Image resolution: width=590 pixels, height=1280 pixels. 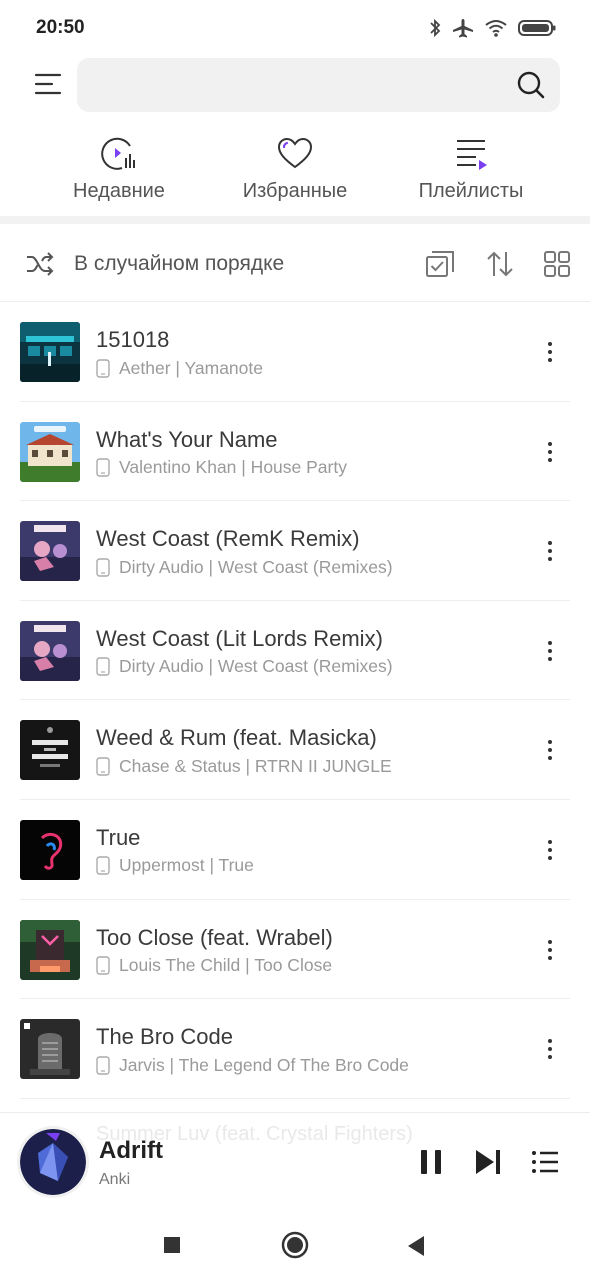 I want to click on tab-favorites-label: Избранные, so click(x=295, y=191).